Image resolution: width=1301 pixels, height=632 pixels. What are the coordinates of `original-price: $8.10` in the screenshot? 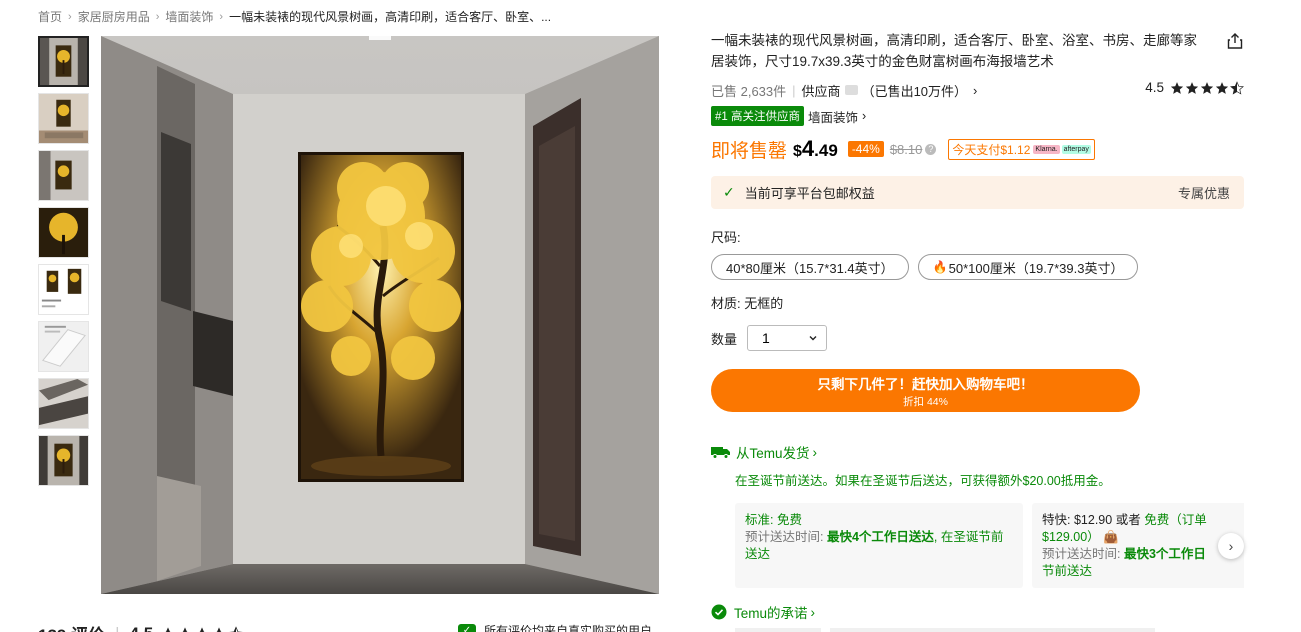 It's located at (906, 149).